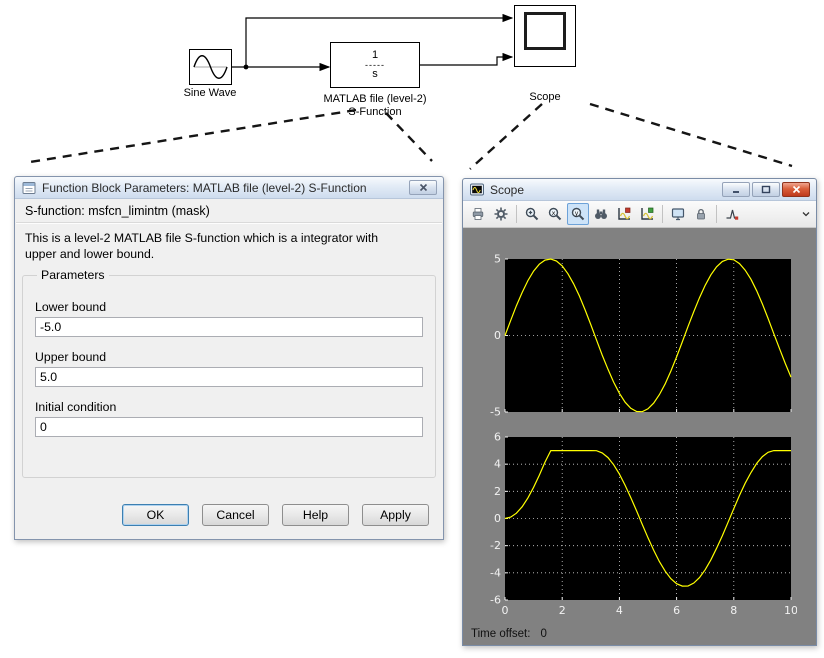 This screenshot has height=658, width=824. What do you see at coordinates (497, 260) in the screenshot?
I see `svg-text: 5` at bounding box center [497, 260].